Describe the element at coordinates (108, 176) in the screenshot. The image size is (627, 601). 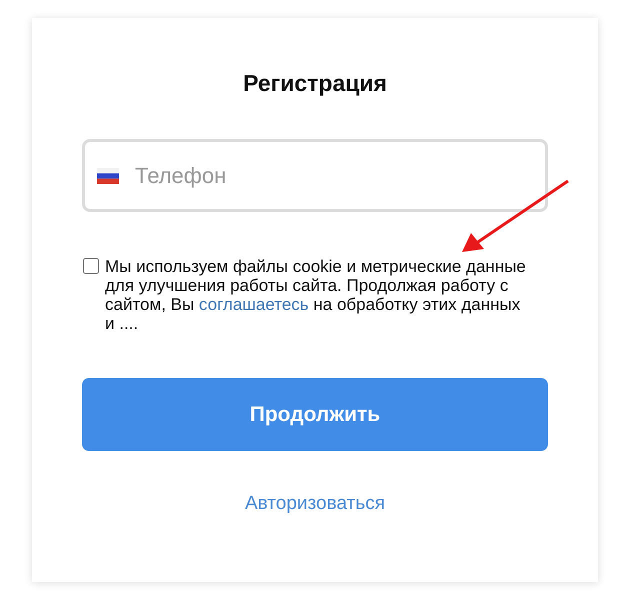
I see `flag-icon` at that location.